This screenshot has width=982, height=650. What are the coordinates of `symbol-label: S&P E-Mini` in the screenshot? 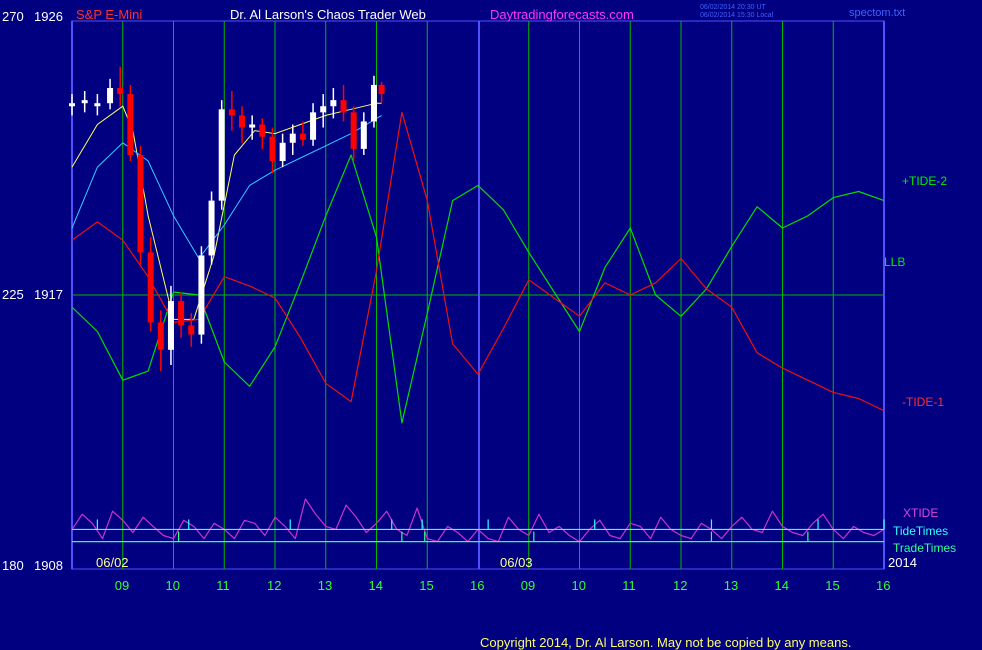 It's located at (109, 14).